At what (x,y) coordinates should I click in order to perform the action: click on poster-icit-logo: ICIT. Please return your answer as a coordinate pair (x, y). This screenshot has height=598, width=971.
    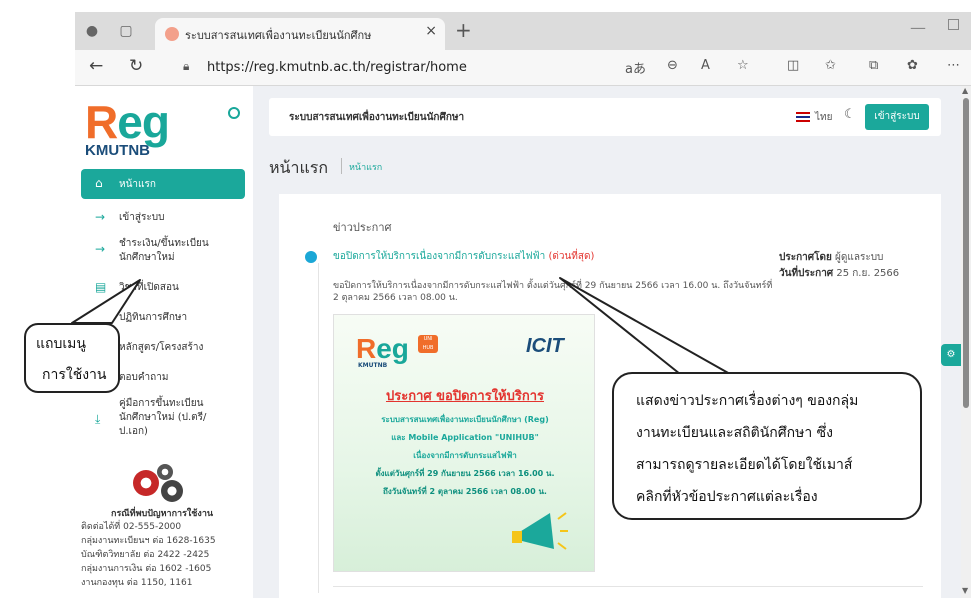
    Looking at the image, I should click on (545, 346).